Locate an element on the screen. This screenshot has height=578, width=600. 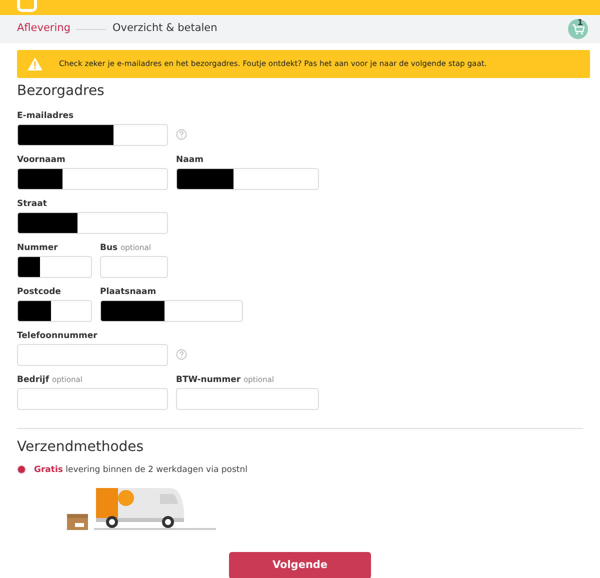
field-label: Plaatsnaam is located at coordinates (129, 292).